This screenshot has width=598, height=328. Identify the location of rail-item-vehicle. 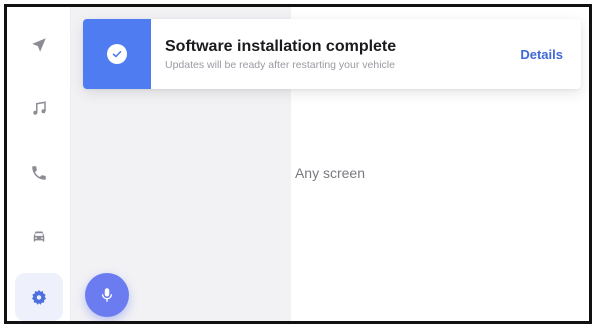
(39, 237).